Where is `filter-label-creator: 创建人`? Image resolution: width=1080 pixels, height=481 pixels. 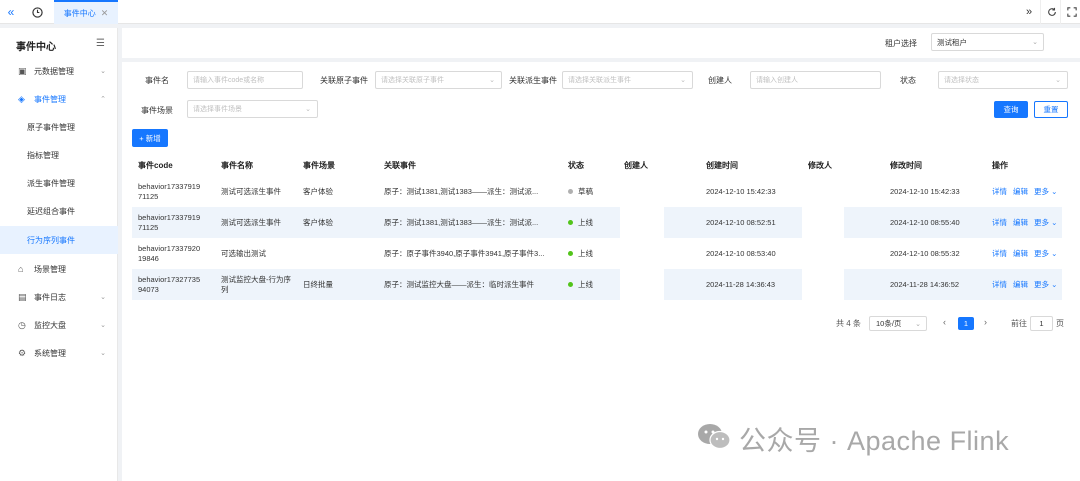
filter-label-creator: 创建人 is located at coordinates (720, 80).